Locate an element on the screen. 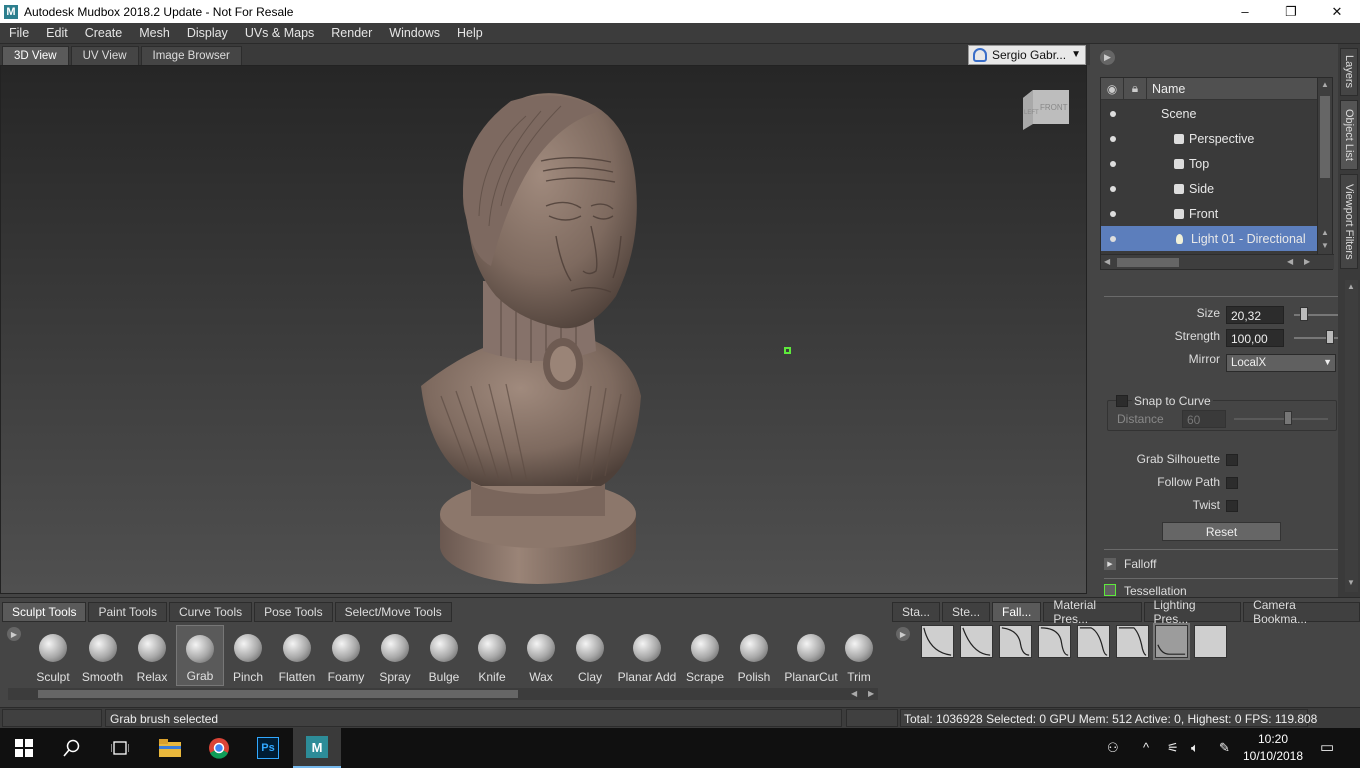 The width and height of the screenshot is (1360, 768). menu-file: File is located at coordinates (18, 33).